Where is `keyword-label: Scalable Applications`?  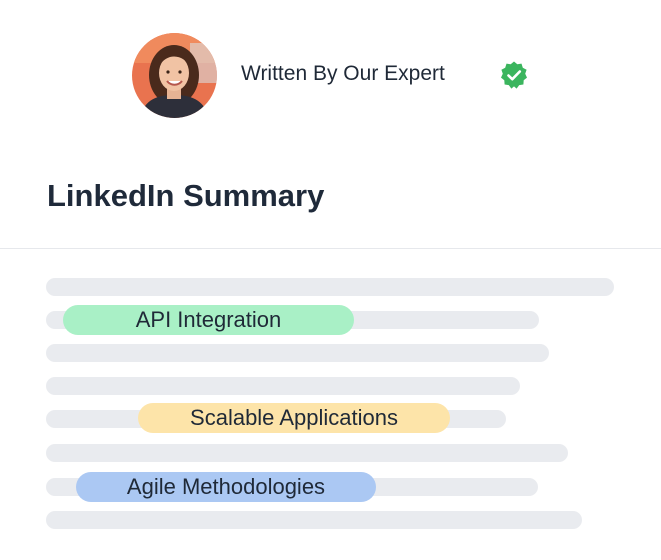
keyword-label: Scalable Applications is located at coordinates (294, 417).